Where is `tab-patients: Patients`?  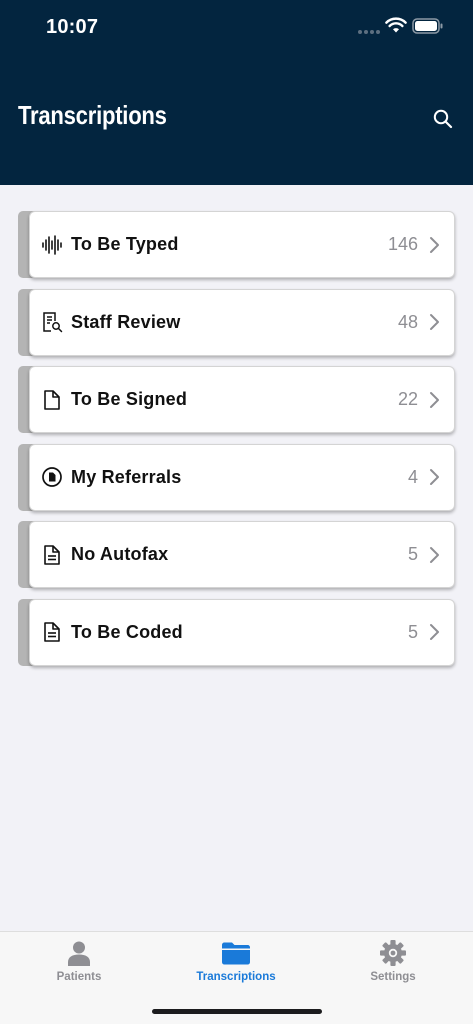
tab-patients: Patients is located at coordinates (79, 960).